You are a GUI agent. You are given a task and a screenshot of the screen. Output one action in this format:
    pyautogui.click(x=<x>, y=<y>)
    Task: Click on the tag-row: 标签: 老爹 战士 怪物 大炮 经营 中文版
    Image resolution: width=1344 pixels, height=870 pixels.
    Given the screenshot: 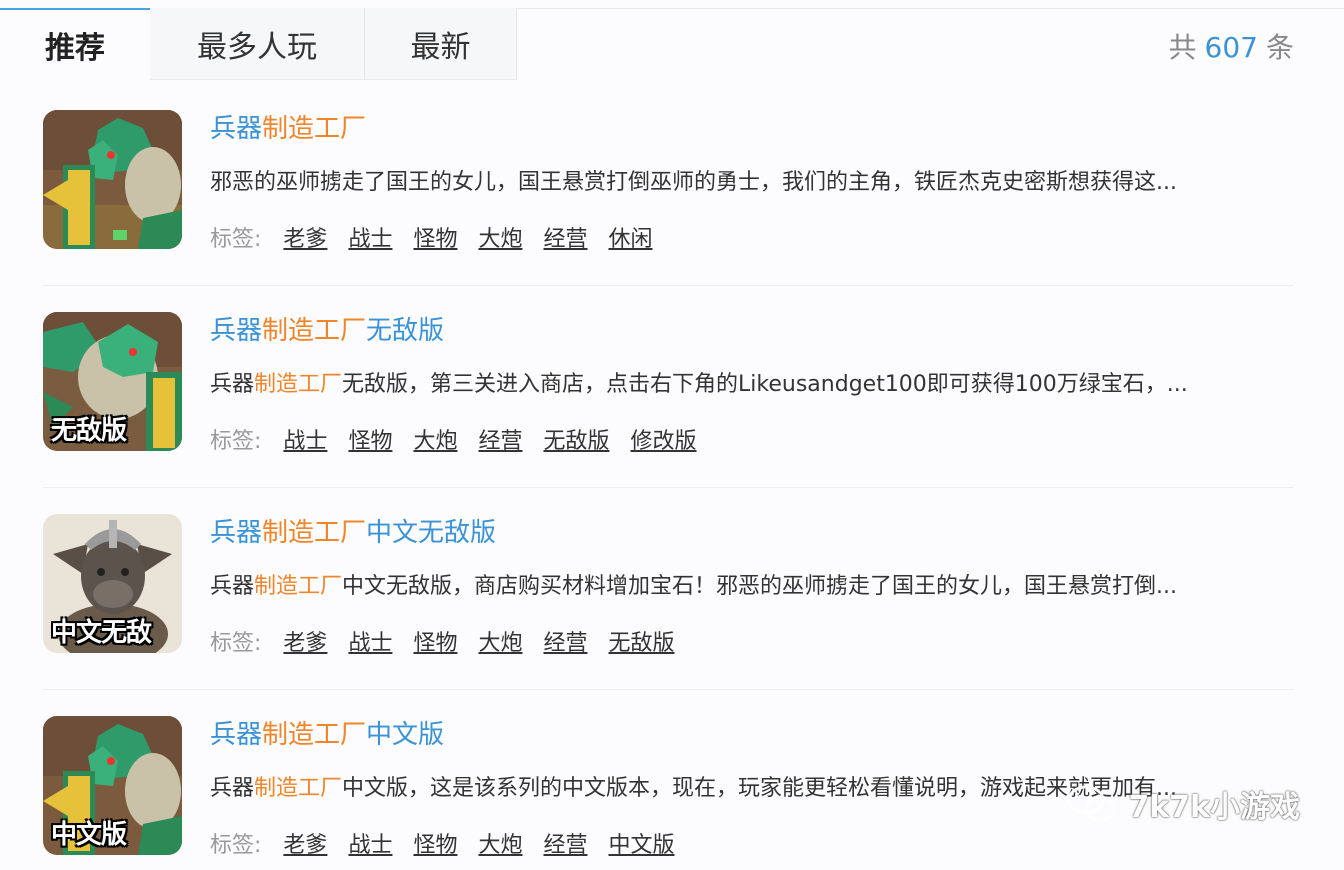 What is the action you would take?
    pyautogui.click(x=453, y=843)
    